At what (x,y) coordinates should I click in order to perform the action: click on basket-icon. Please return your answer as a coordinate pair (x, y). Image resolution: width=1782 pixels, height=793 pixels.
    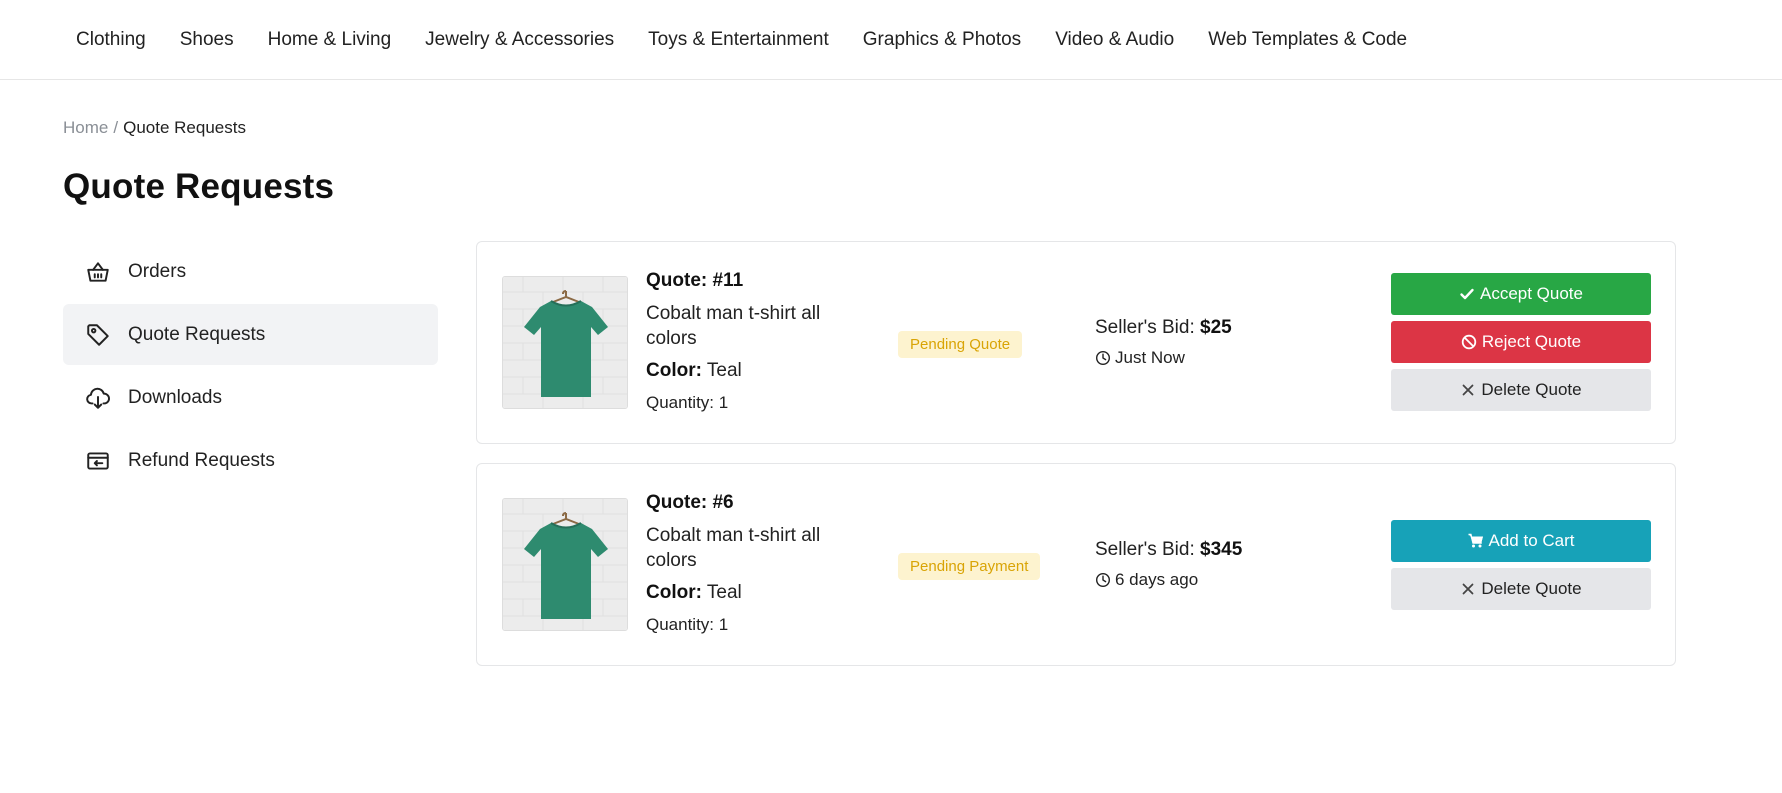
    Looking at the image, I should click on (98, 272).